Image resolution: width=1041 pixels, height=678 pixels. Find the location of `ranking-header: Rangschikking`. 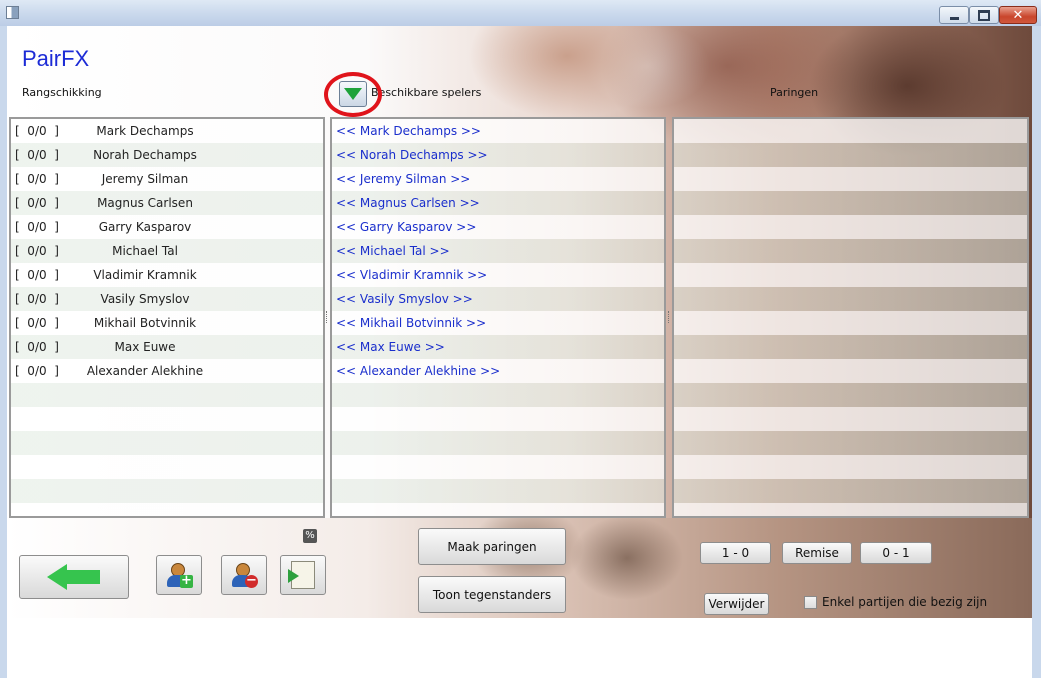

ranking-header: Rangschikking is located at coordinates (62, 92).